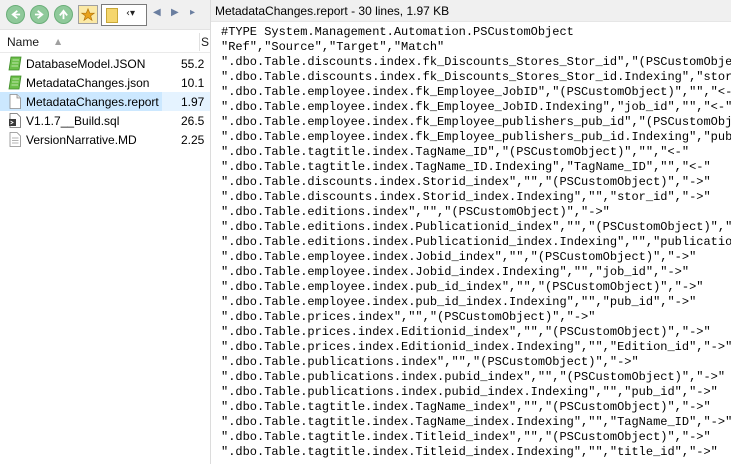  What do you see at coordinates (23, 42) in the screenshot?
I see `column-header-name: Name` at bounding box center [23, 42].